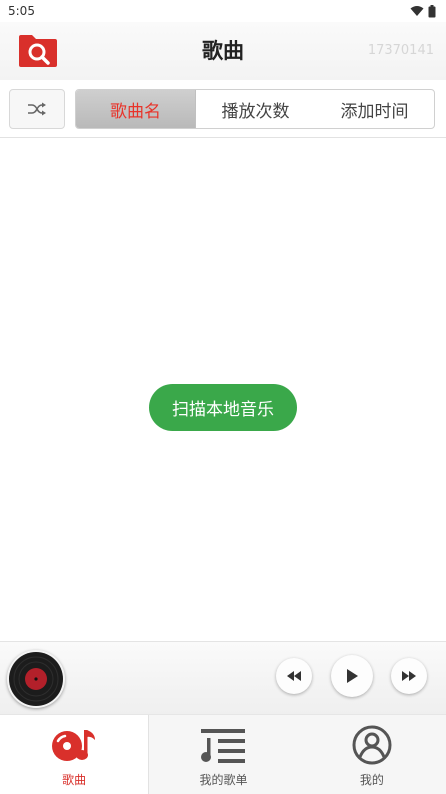 The image size is (446, 794). I want to click on sort-tabs: 歌曲名 播放次数 添加时间, so click(255, 109).